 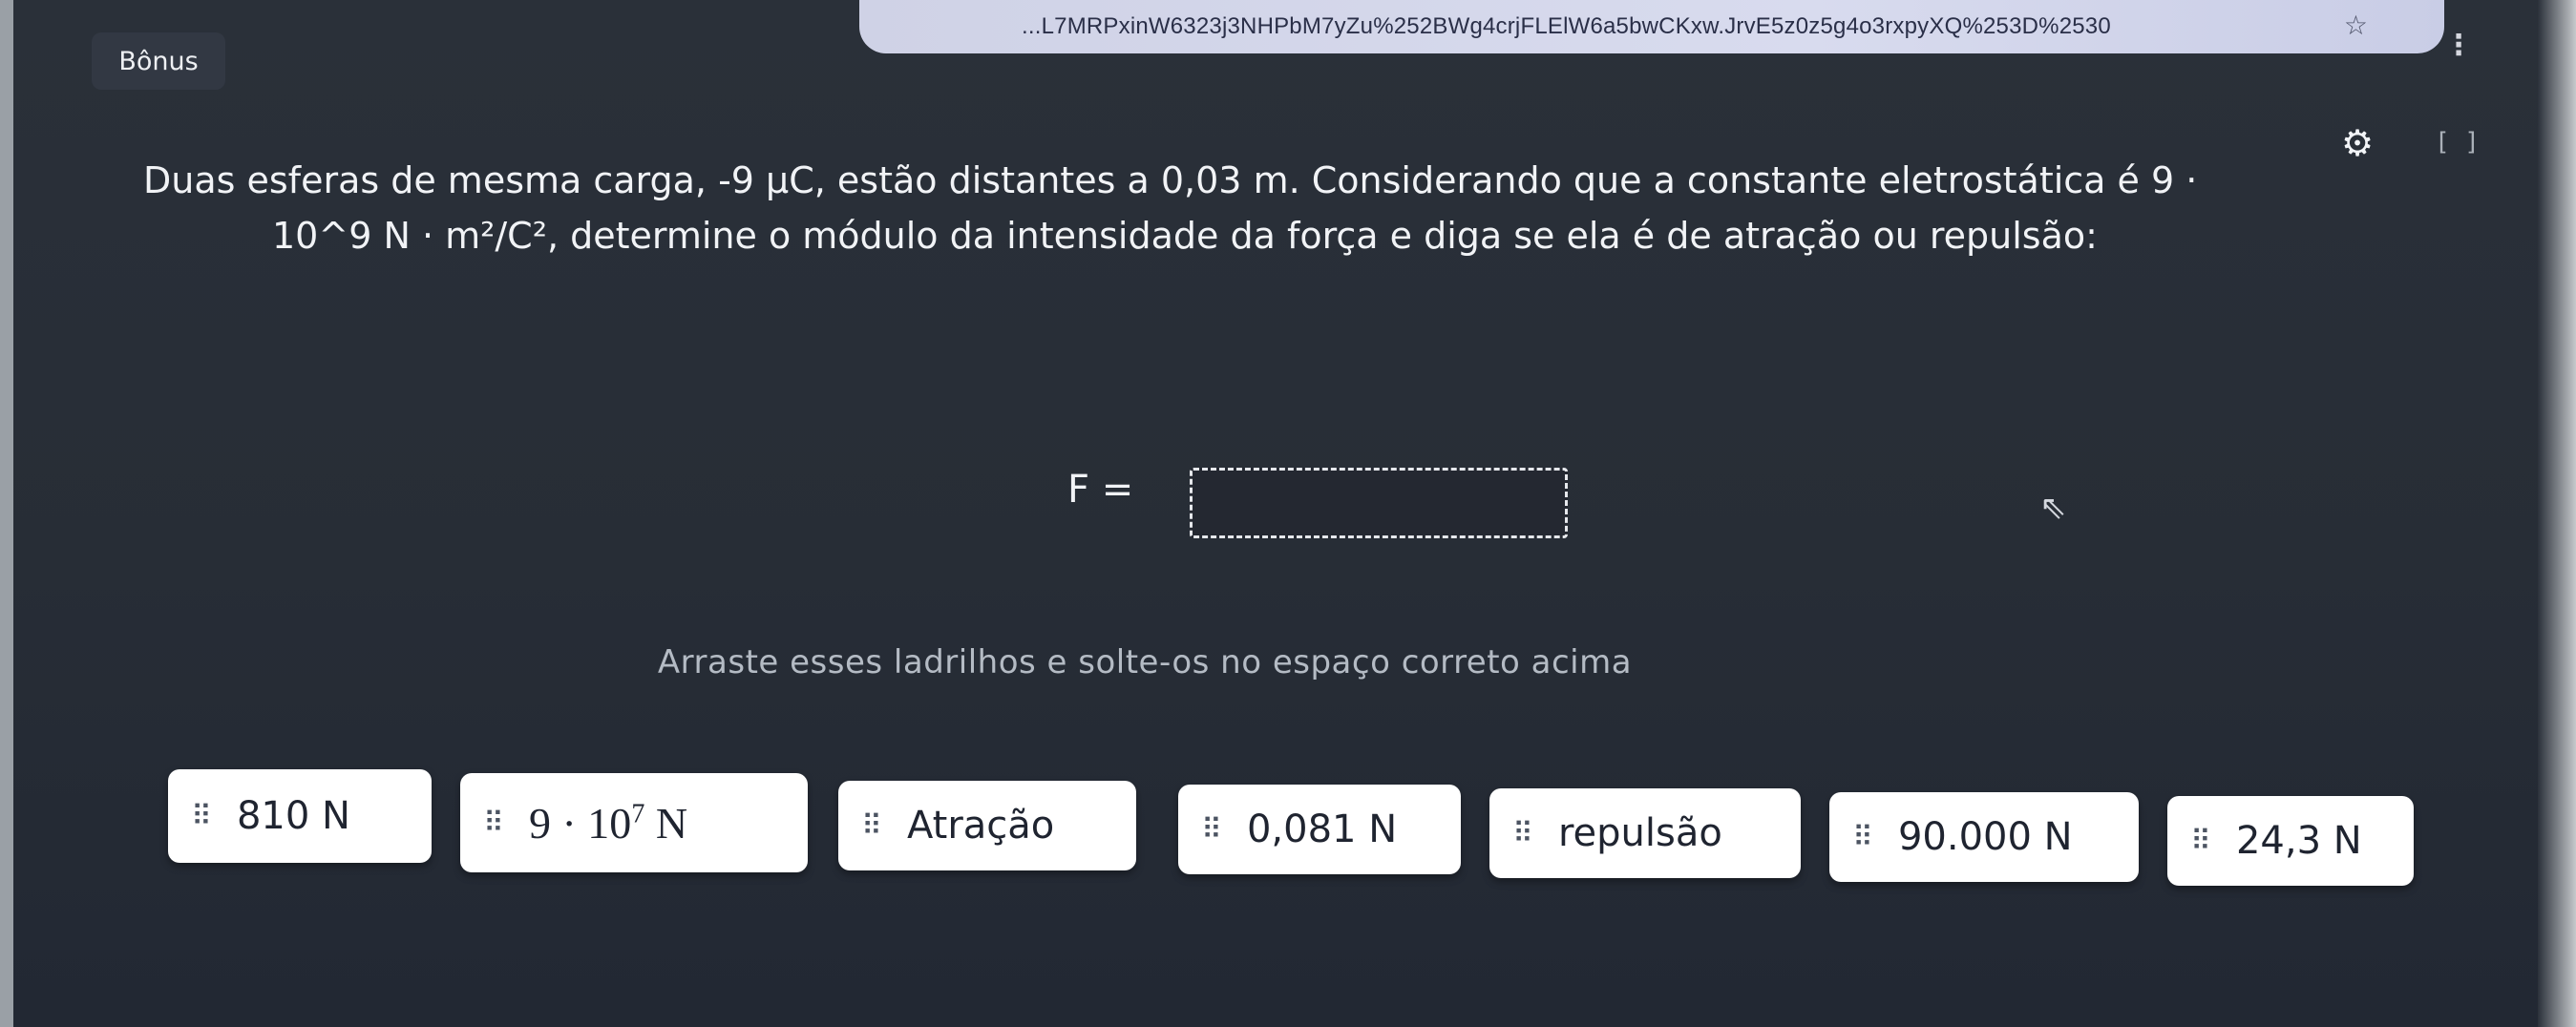 I want to click on right-screen-edge, so click(x=2557, y=513).